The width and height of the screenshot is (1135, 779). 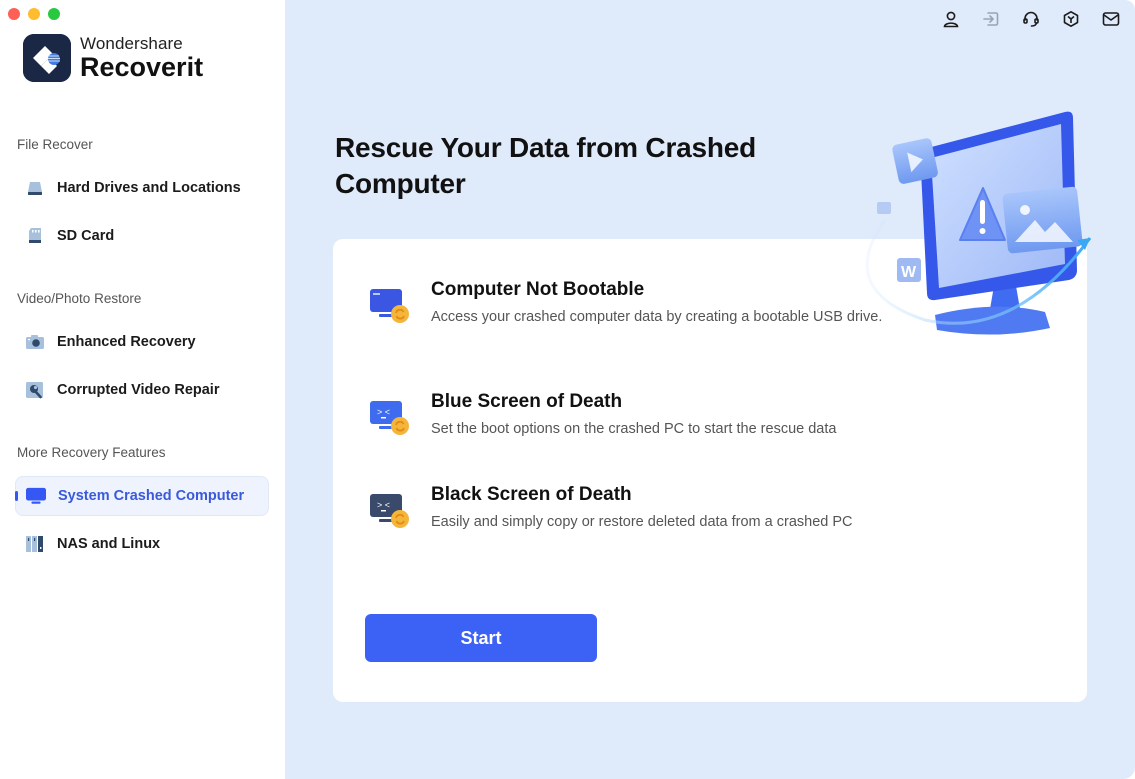 What do you see at coordinates (142, 67) in the screenshot?
I see `brand-product: Recoverit` at bounding box center [142, 67].